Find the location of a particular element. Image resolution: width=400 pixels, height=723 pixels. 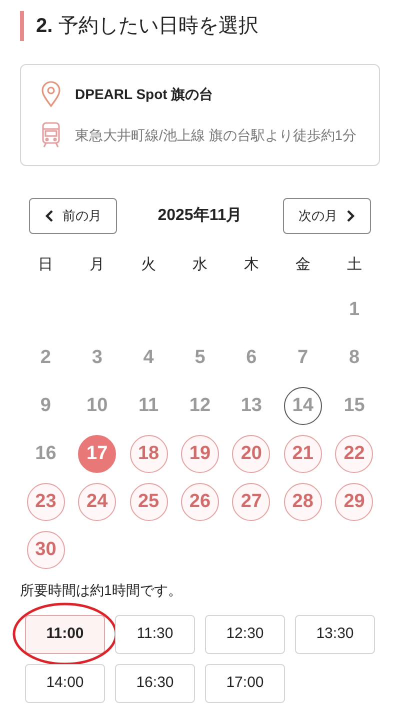

month-title: 2025年11月 is located at coordinates (200, 216).